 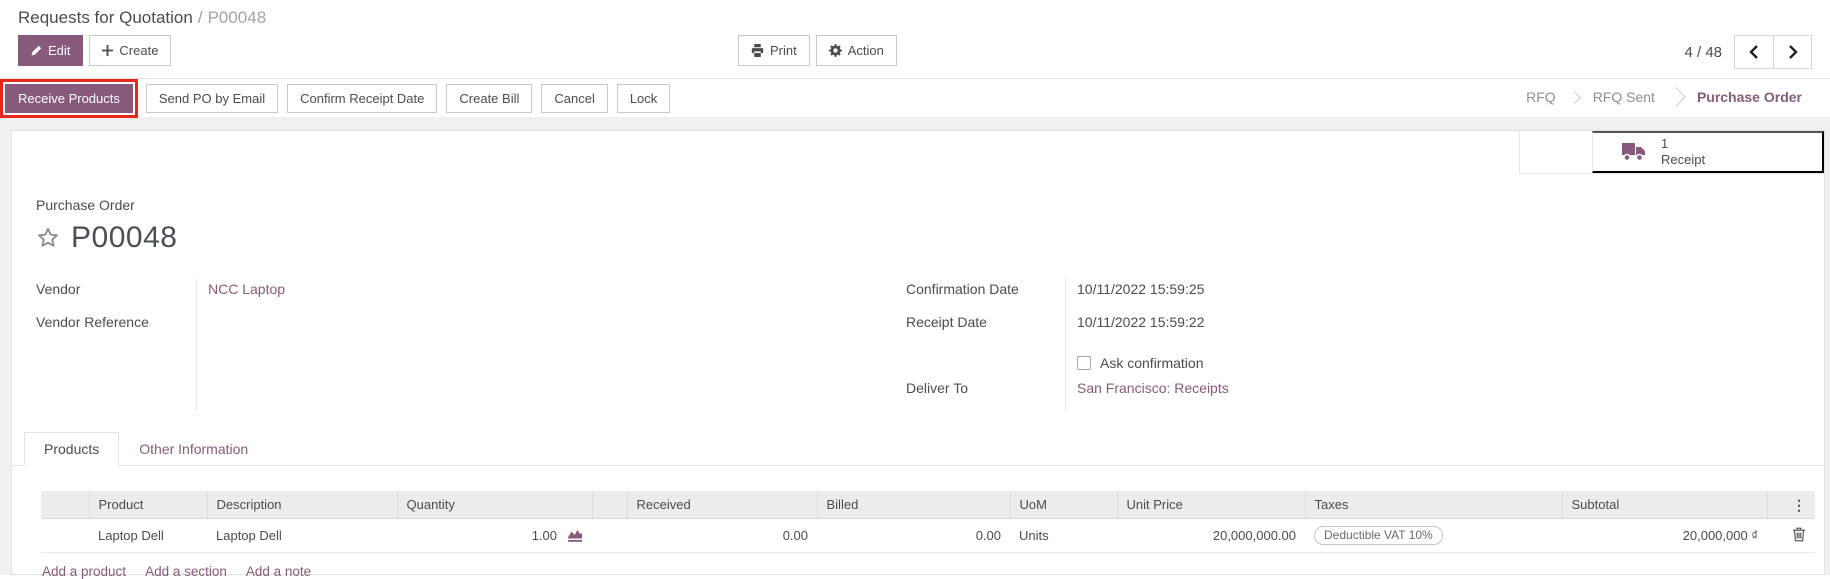 What do you see at coordinates (1703, 52) in the screenshot?
I see `pager-value: 4 / 48` at bounding box center [1703, 52].